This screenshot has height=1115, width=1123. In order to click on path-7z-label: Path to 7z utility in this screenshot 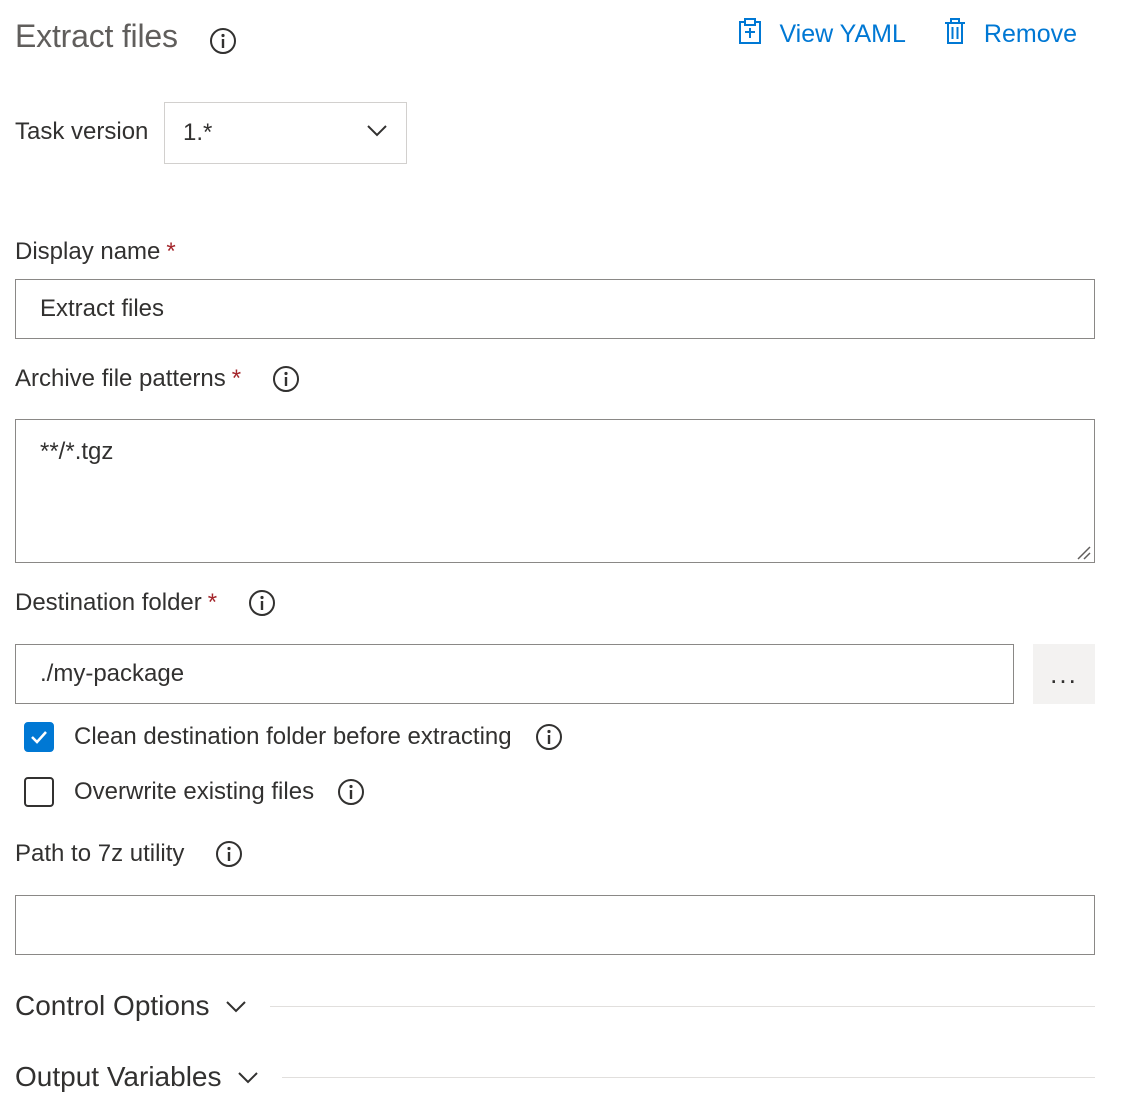, I will do `click(129, 854)`.